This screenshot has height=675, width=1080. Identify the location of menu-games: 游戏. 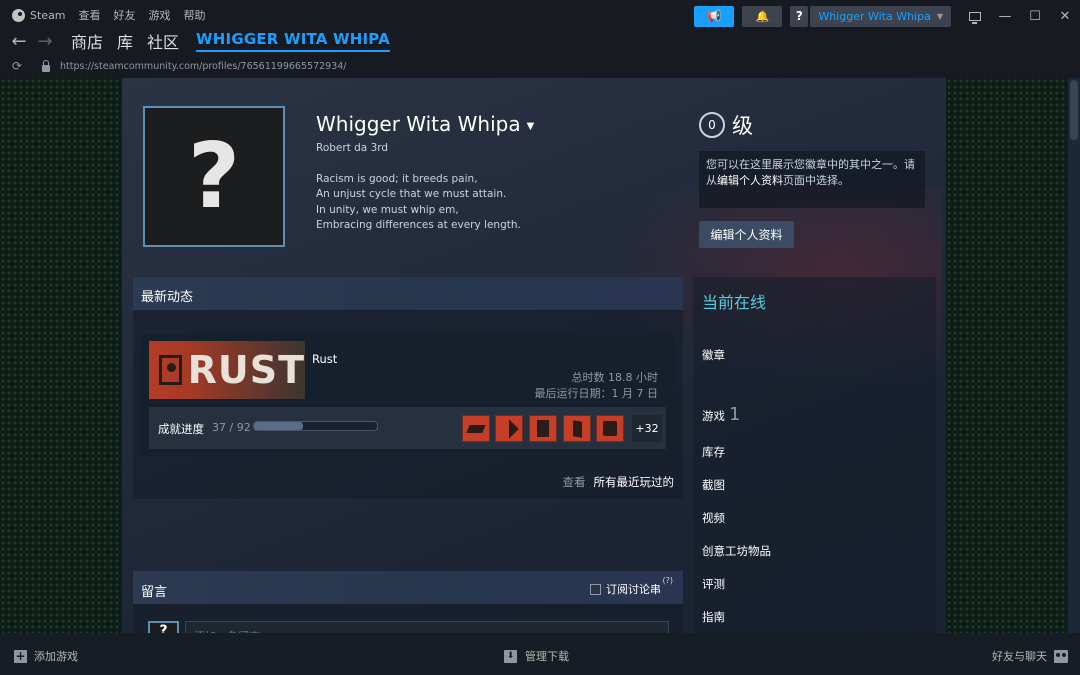
(160, 15).